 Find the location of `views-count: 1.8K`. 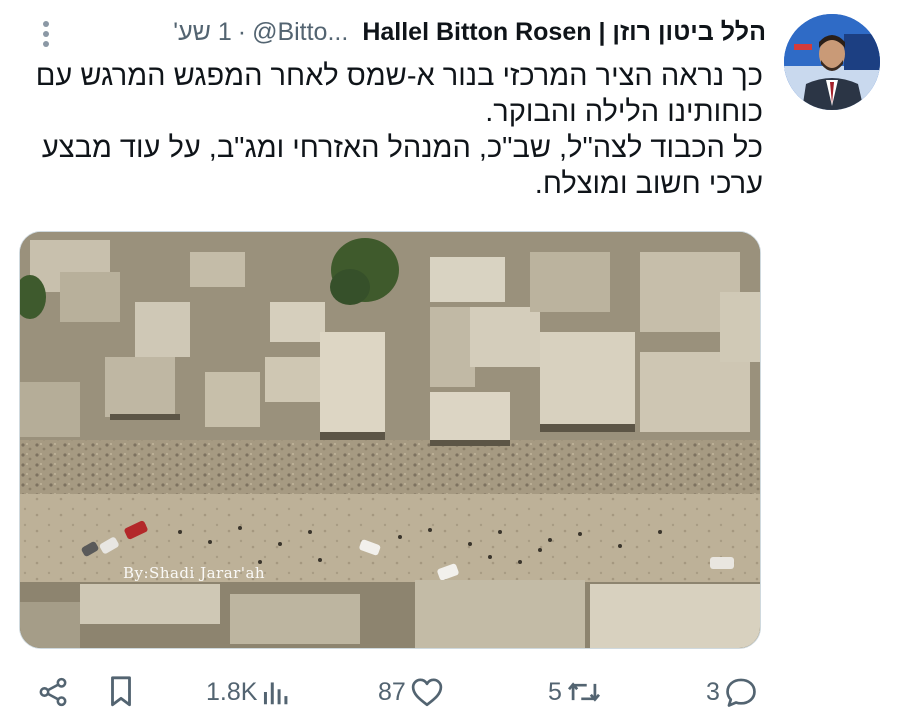

views-count: 1.8K is located at coordinates (232, 691).